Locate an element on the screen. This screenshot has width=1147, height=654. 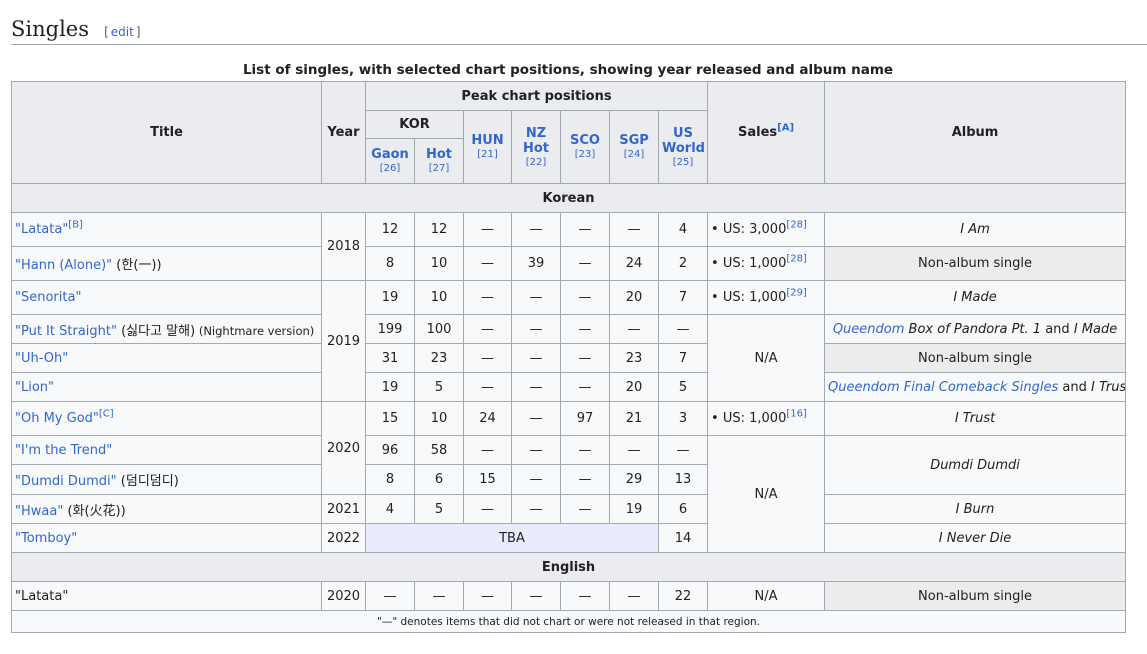
section-english: English is located at coordinates (568, 567).